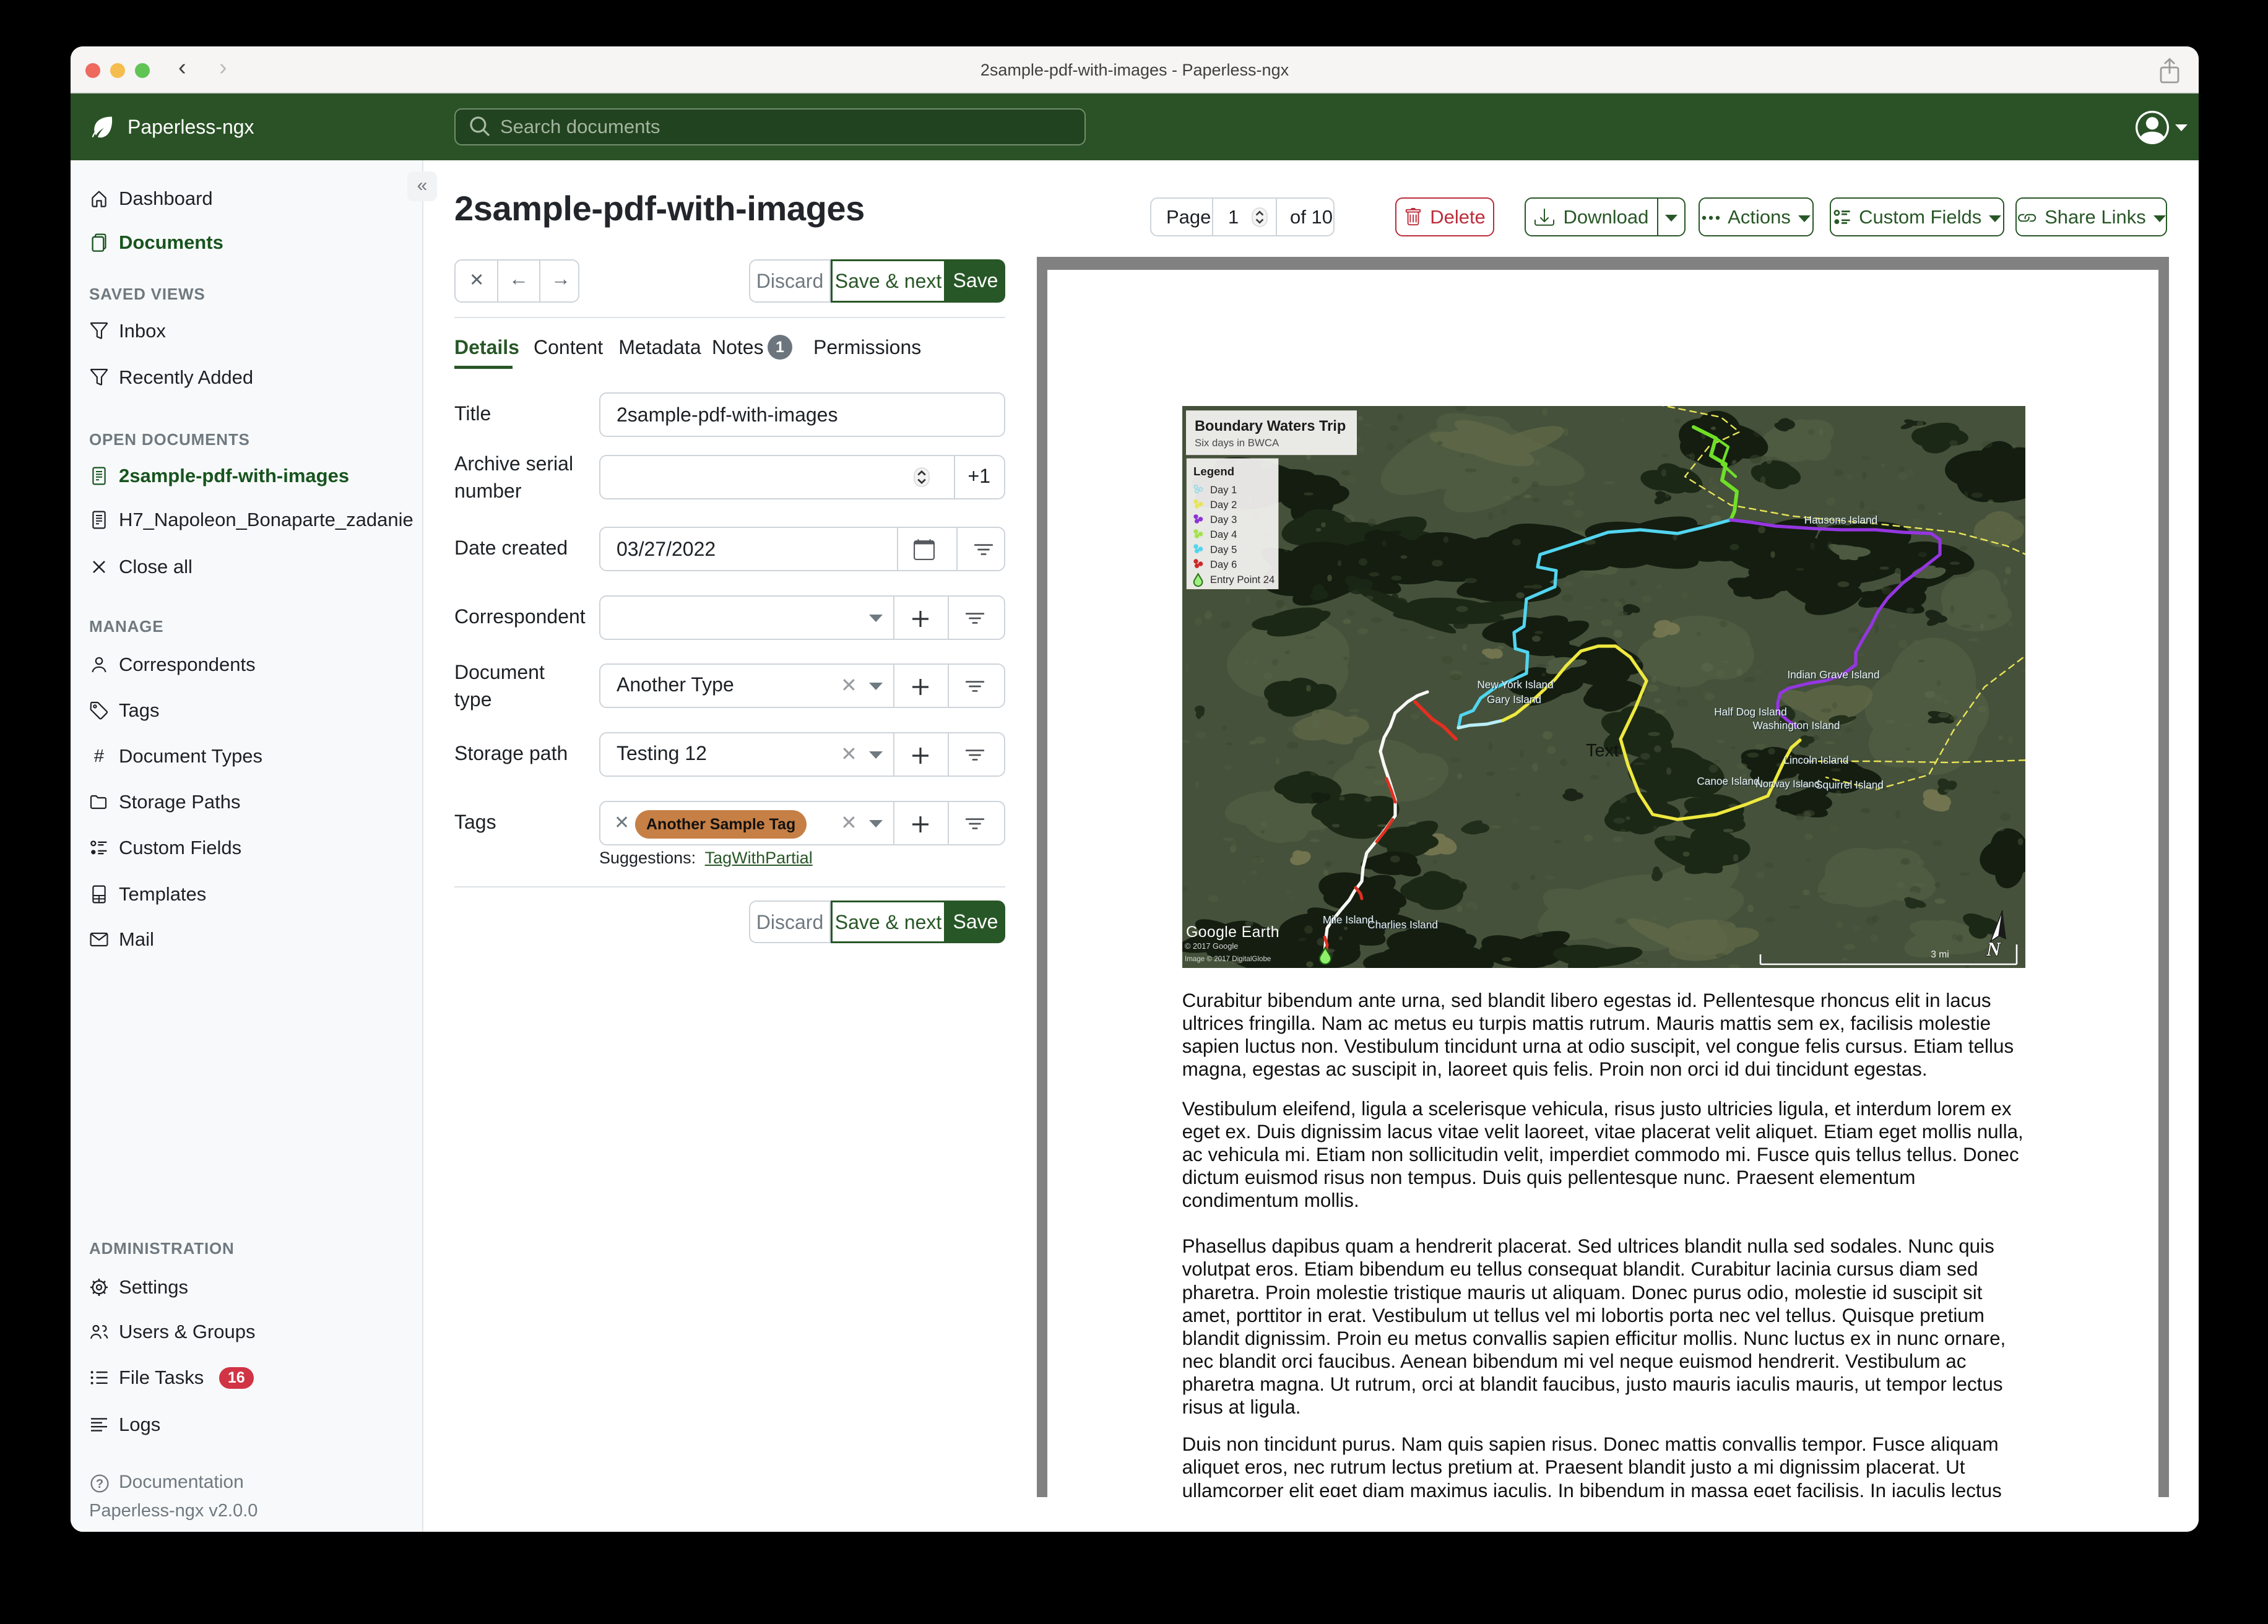 The height and width of the screenshot is (1624, 2268). What do you see at coordinates (1840, 520) in the screenshot?
I see `svg-text: Hausons Island` at bounding box center [1840, 520].